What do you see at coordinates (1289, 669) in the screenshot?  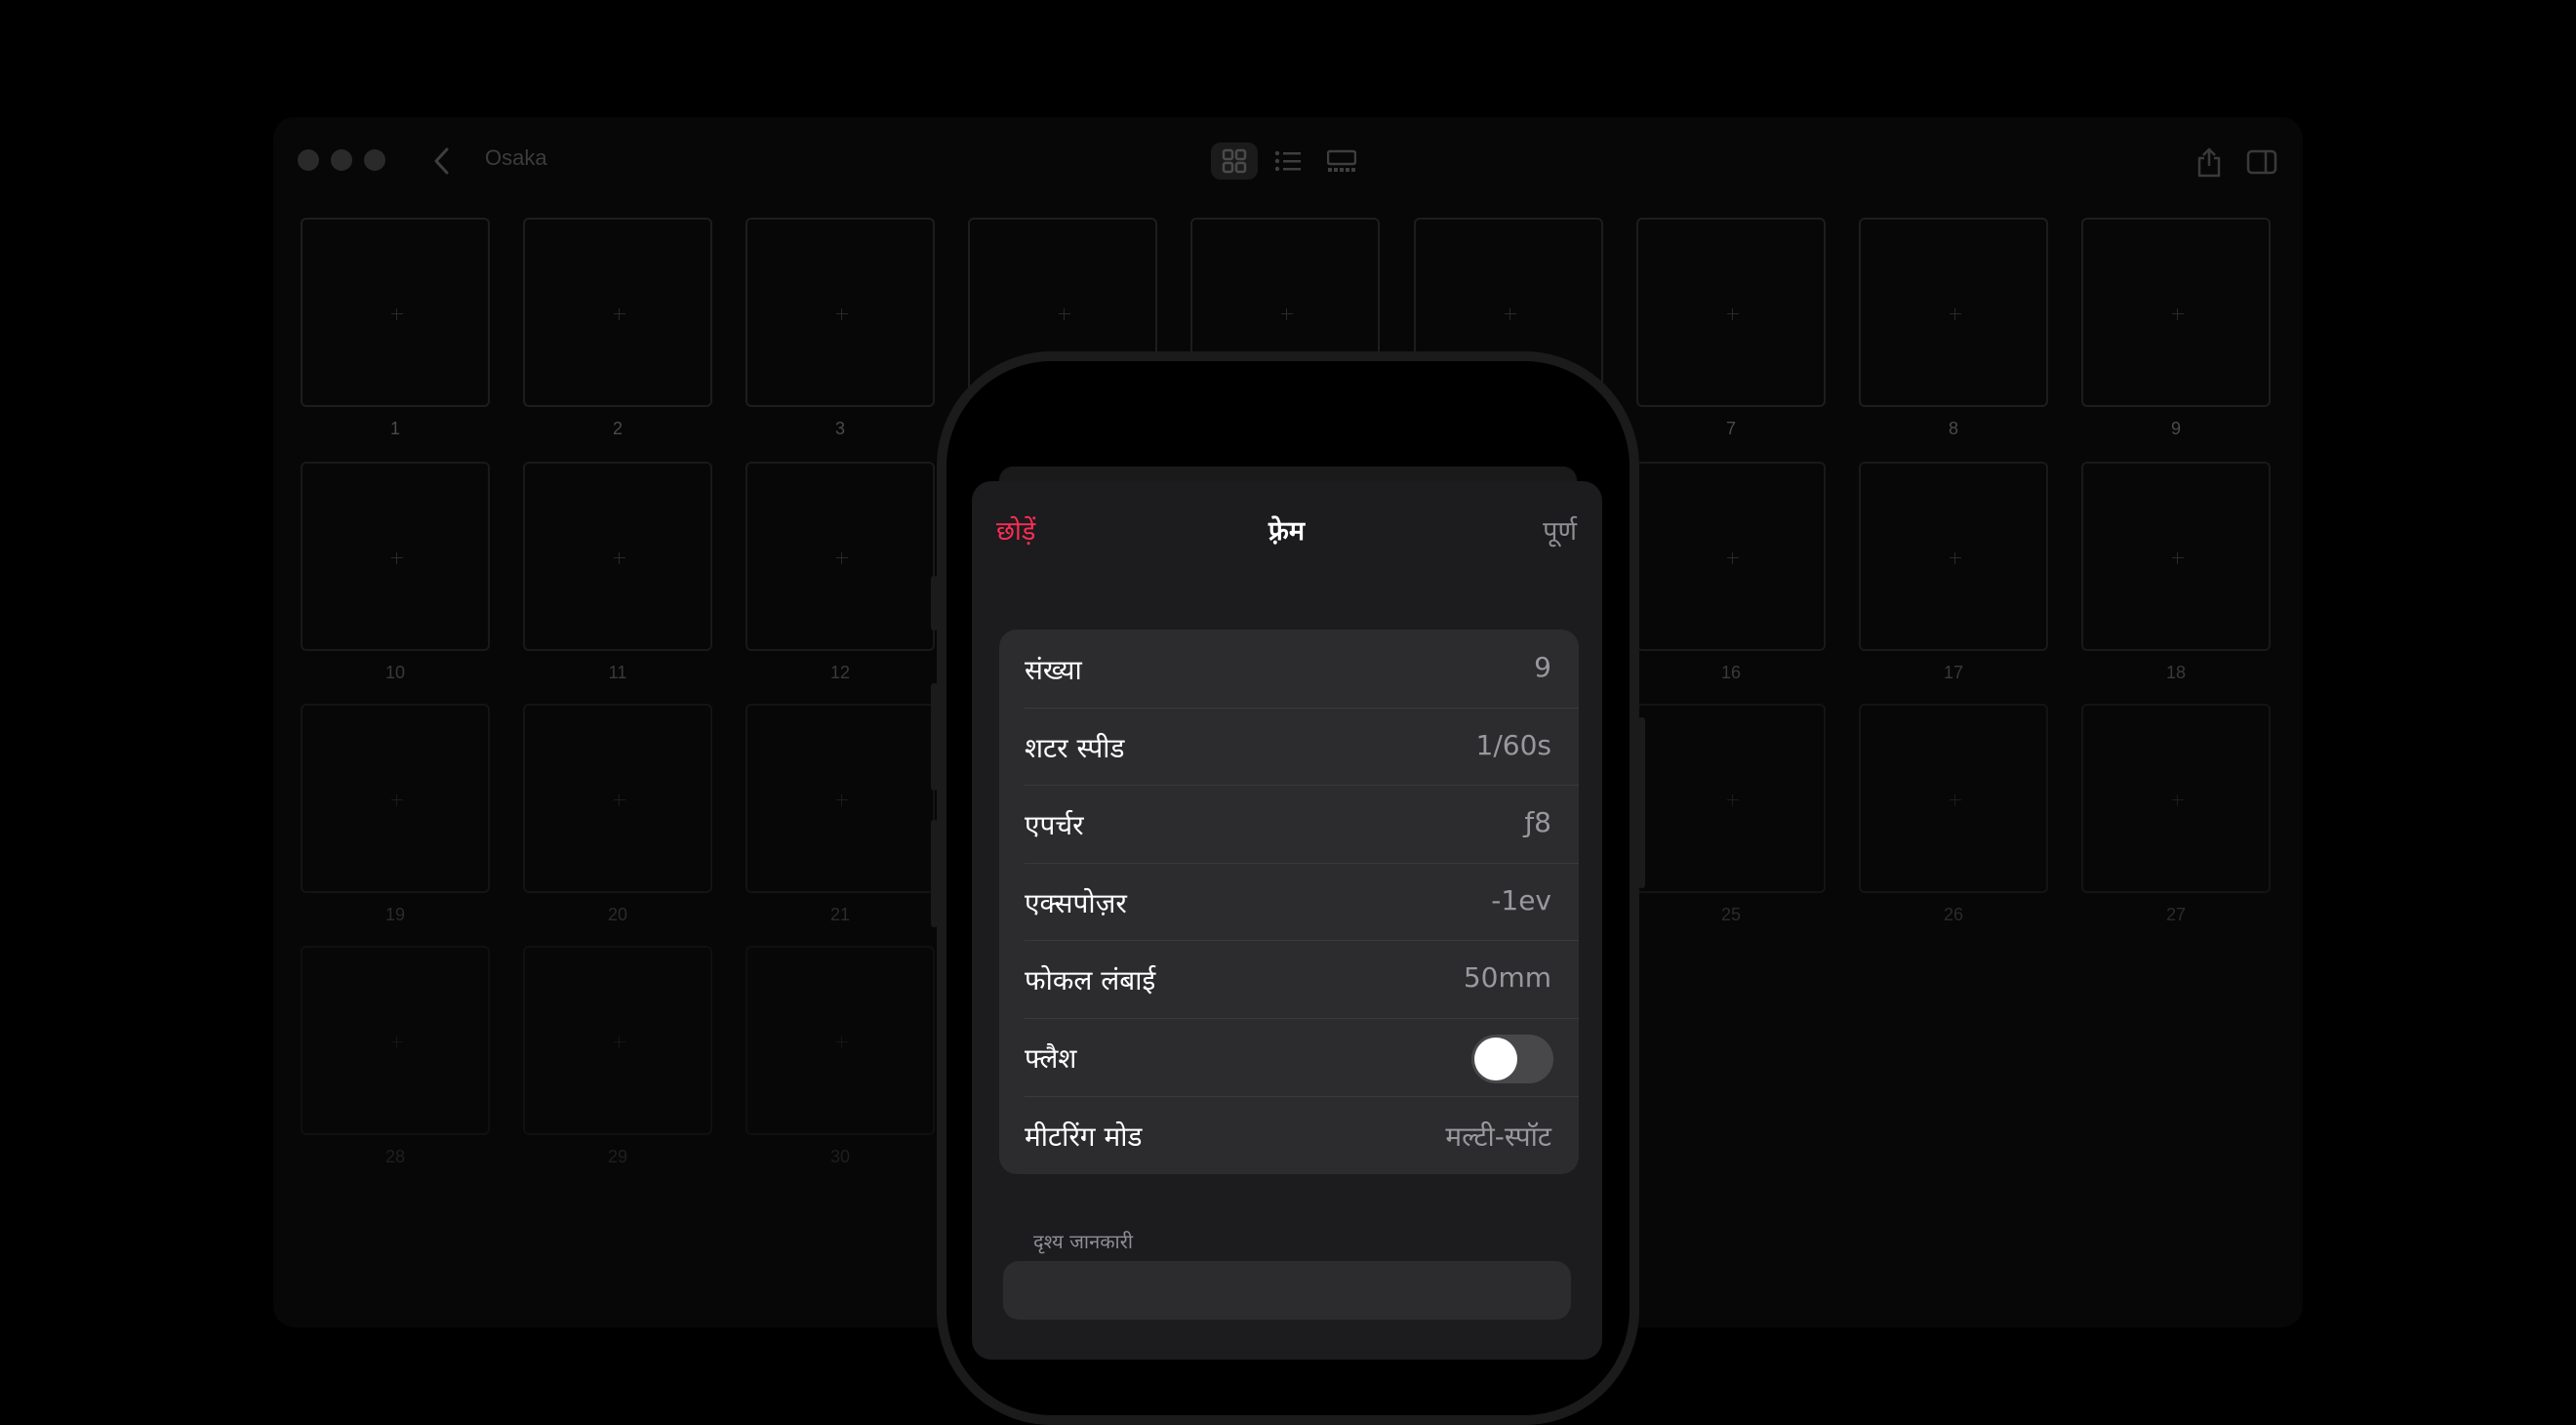 I see `count-row: संख्या 9` at bounding box center [1289, 669].